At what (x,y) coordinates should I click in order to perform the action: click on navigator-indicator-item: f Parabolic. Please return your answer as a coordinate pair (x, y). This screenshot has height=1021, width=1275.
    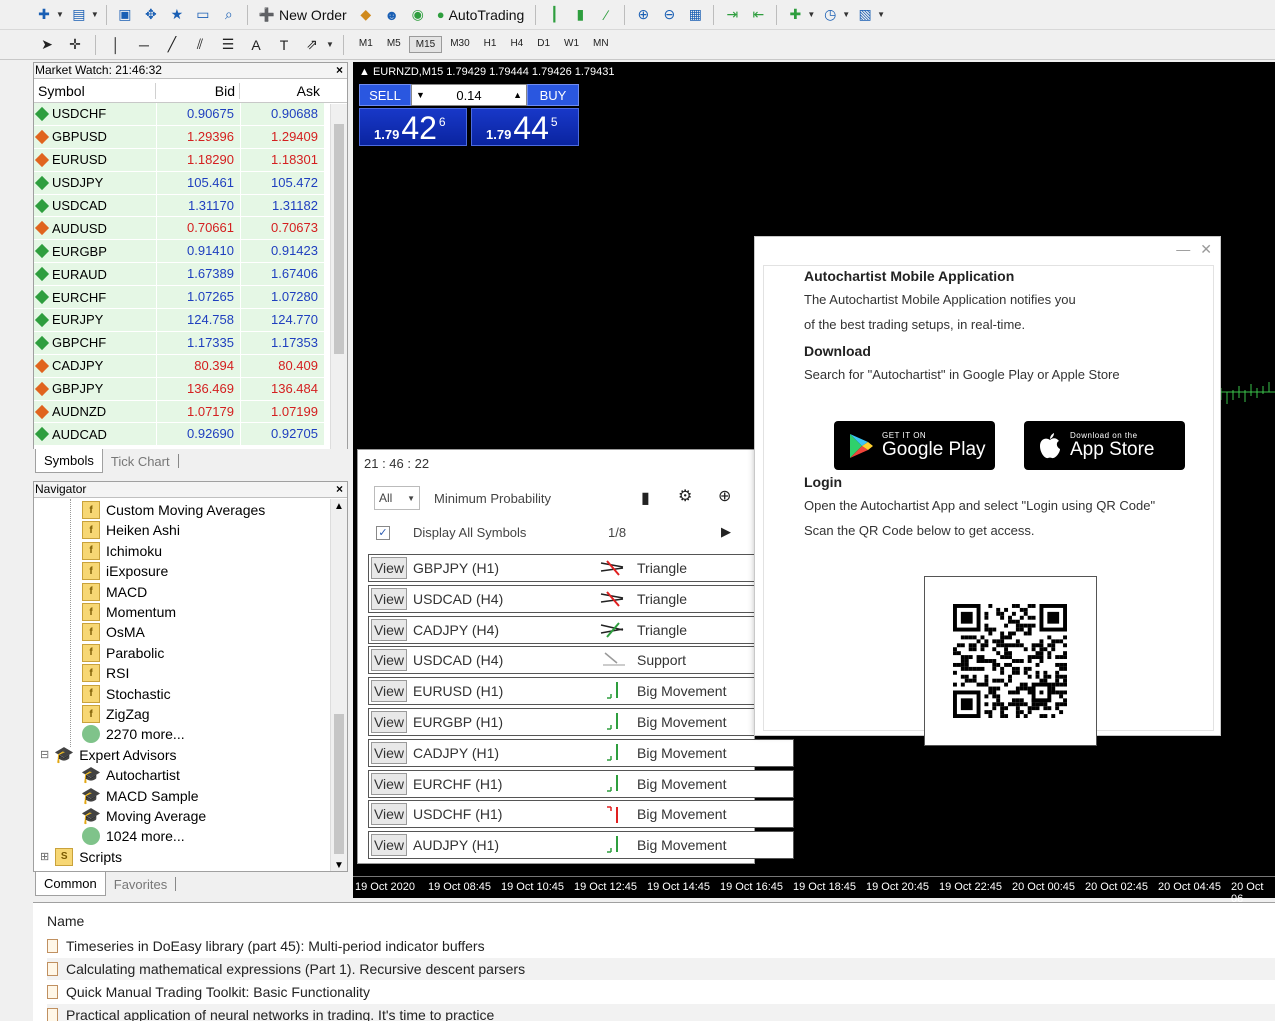
    Looking at the image, I should click on (123, 653).